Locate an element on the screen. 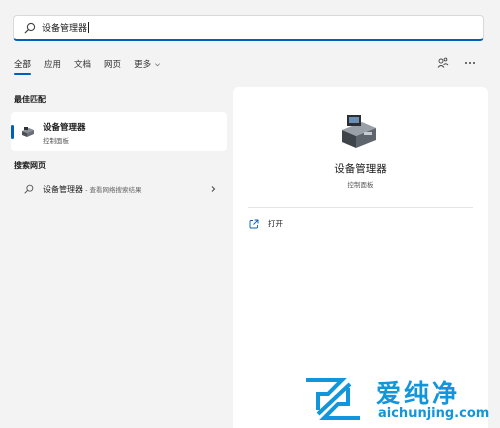 The image size is (500, 428). detail-subtitle: 控制面板 is located at coordinates (360, 185).